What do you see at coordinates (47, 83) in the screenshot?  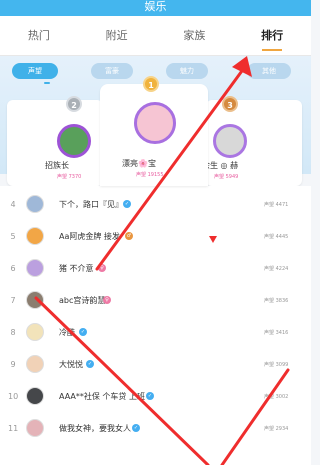 I see `filter-indicator` at bounding box center [47, 83].